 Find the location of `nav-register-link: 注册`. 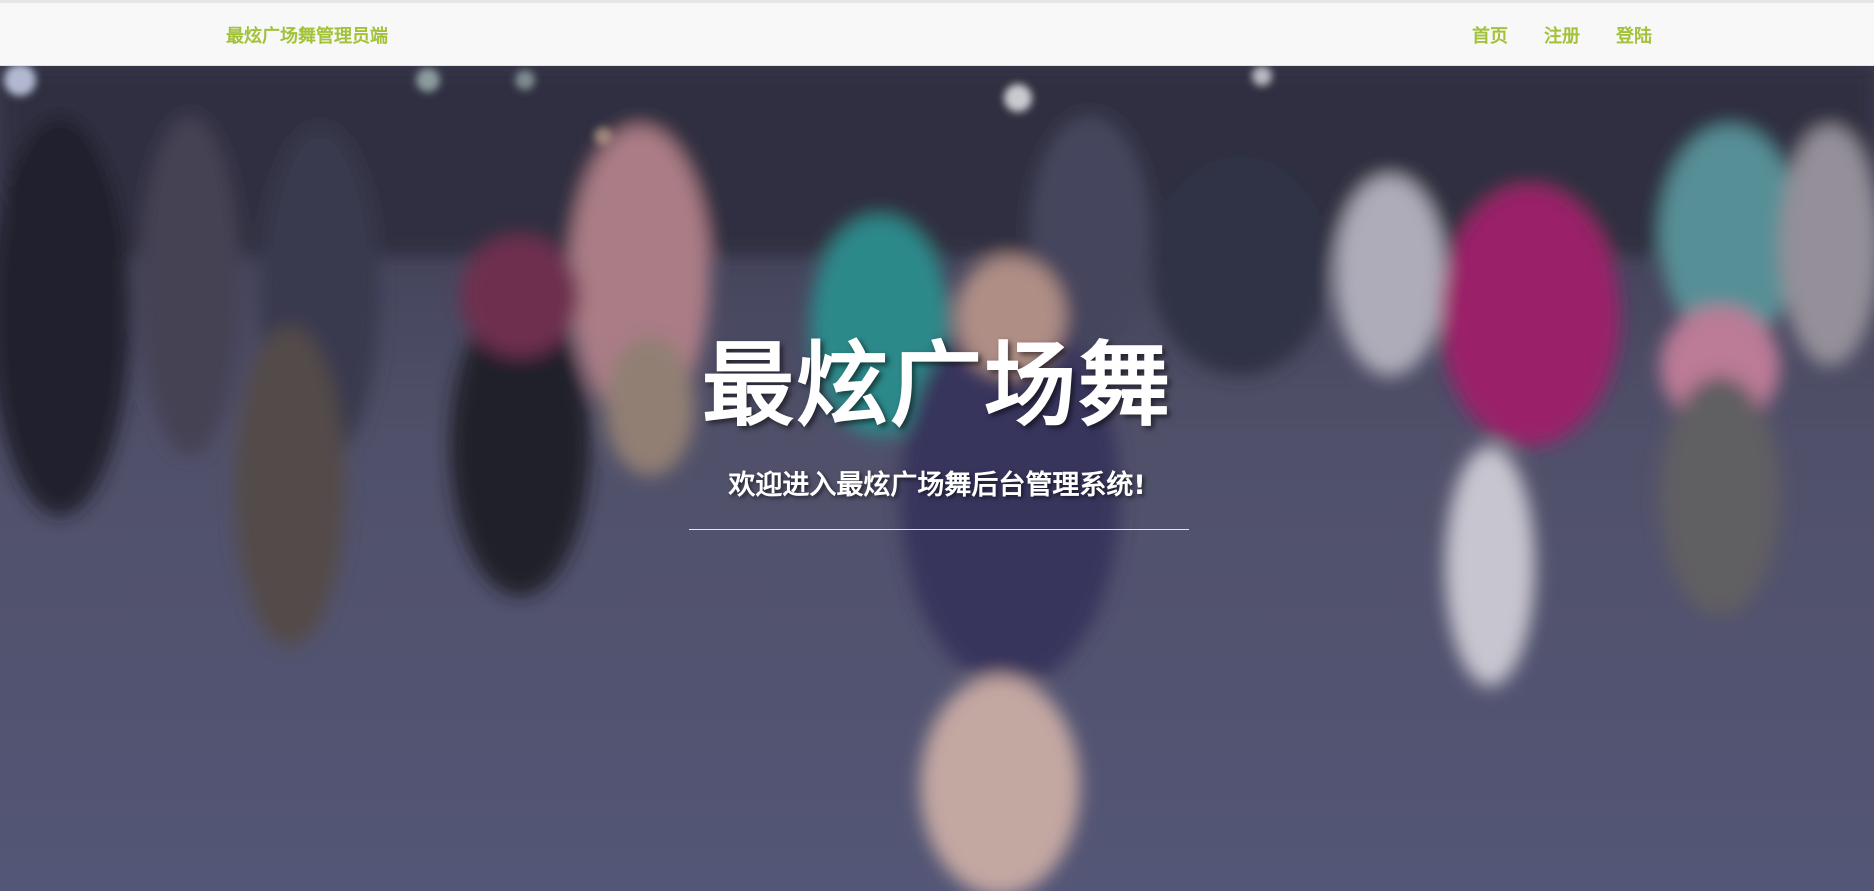

nav-register-link: 注册 is located at coordinates (1562, 35).